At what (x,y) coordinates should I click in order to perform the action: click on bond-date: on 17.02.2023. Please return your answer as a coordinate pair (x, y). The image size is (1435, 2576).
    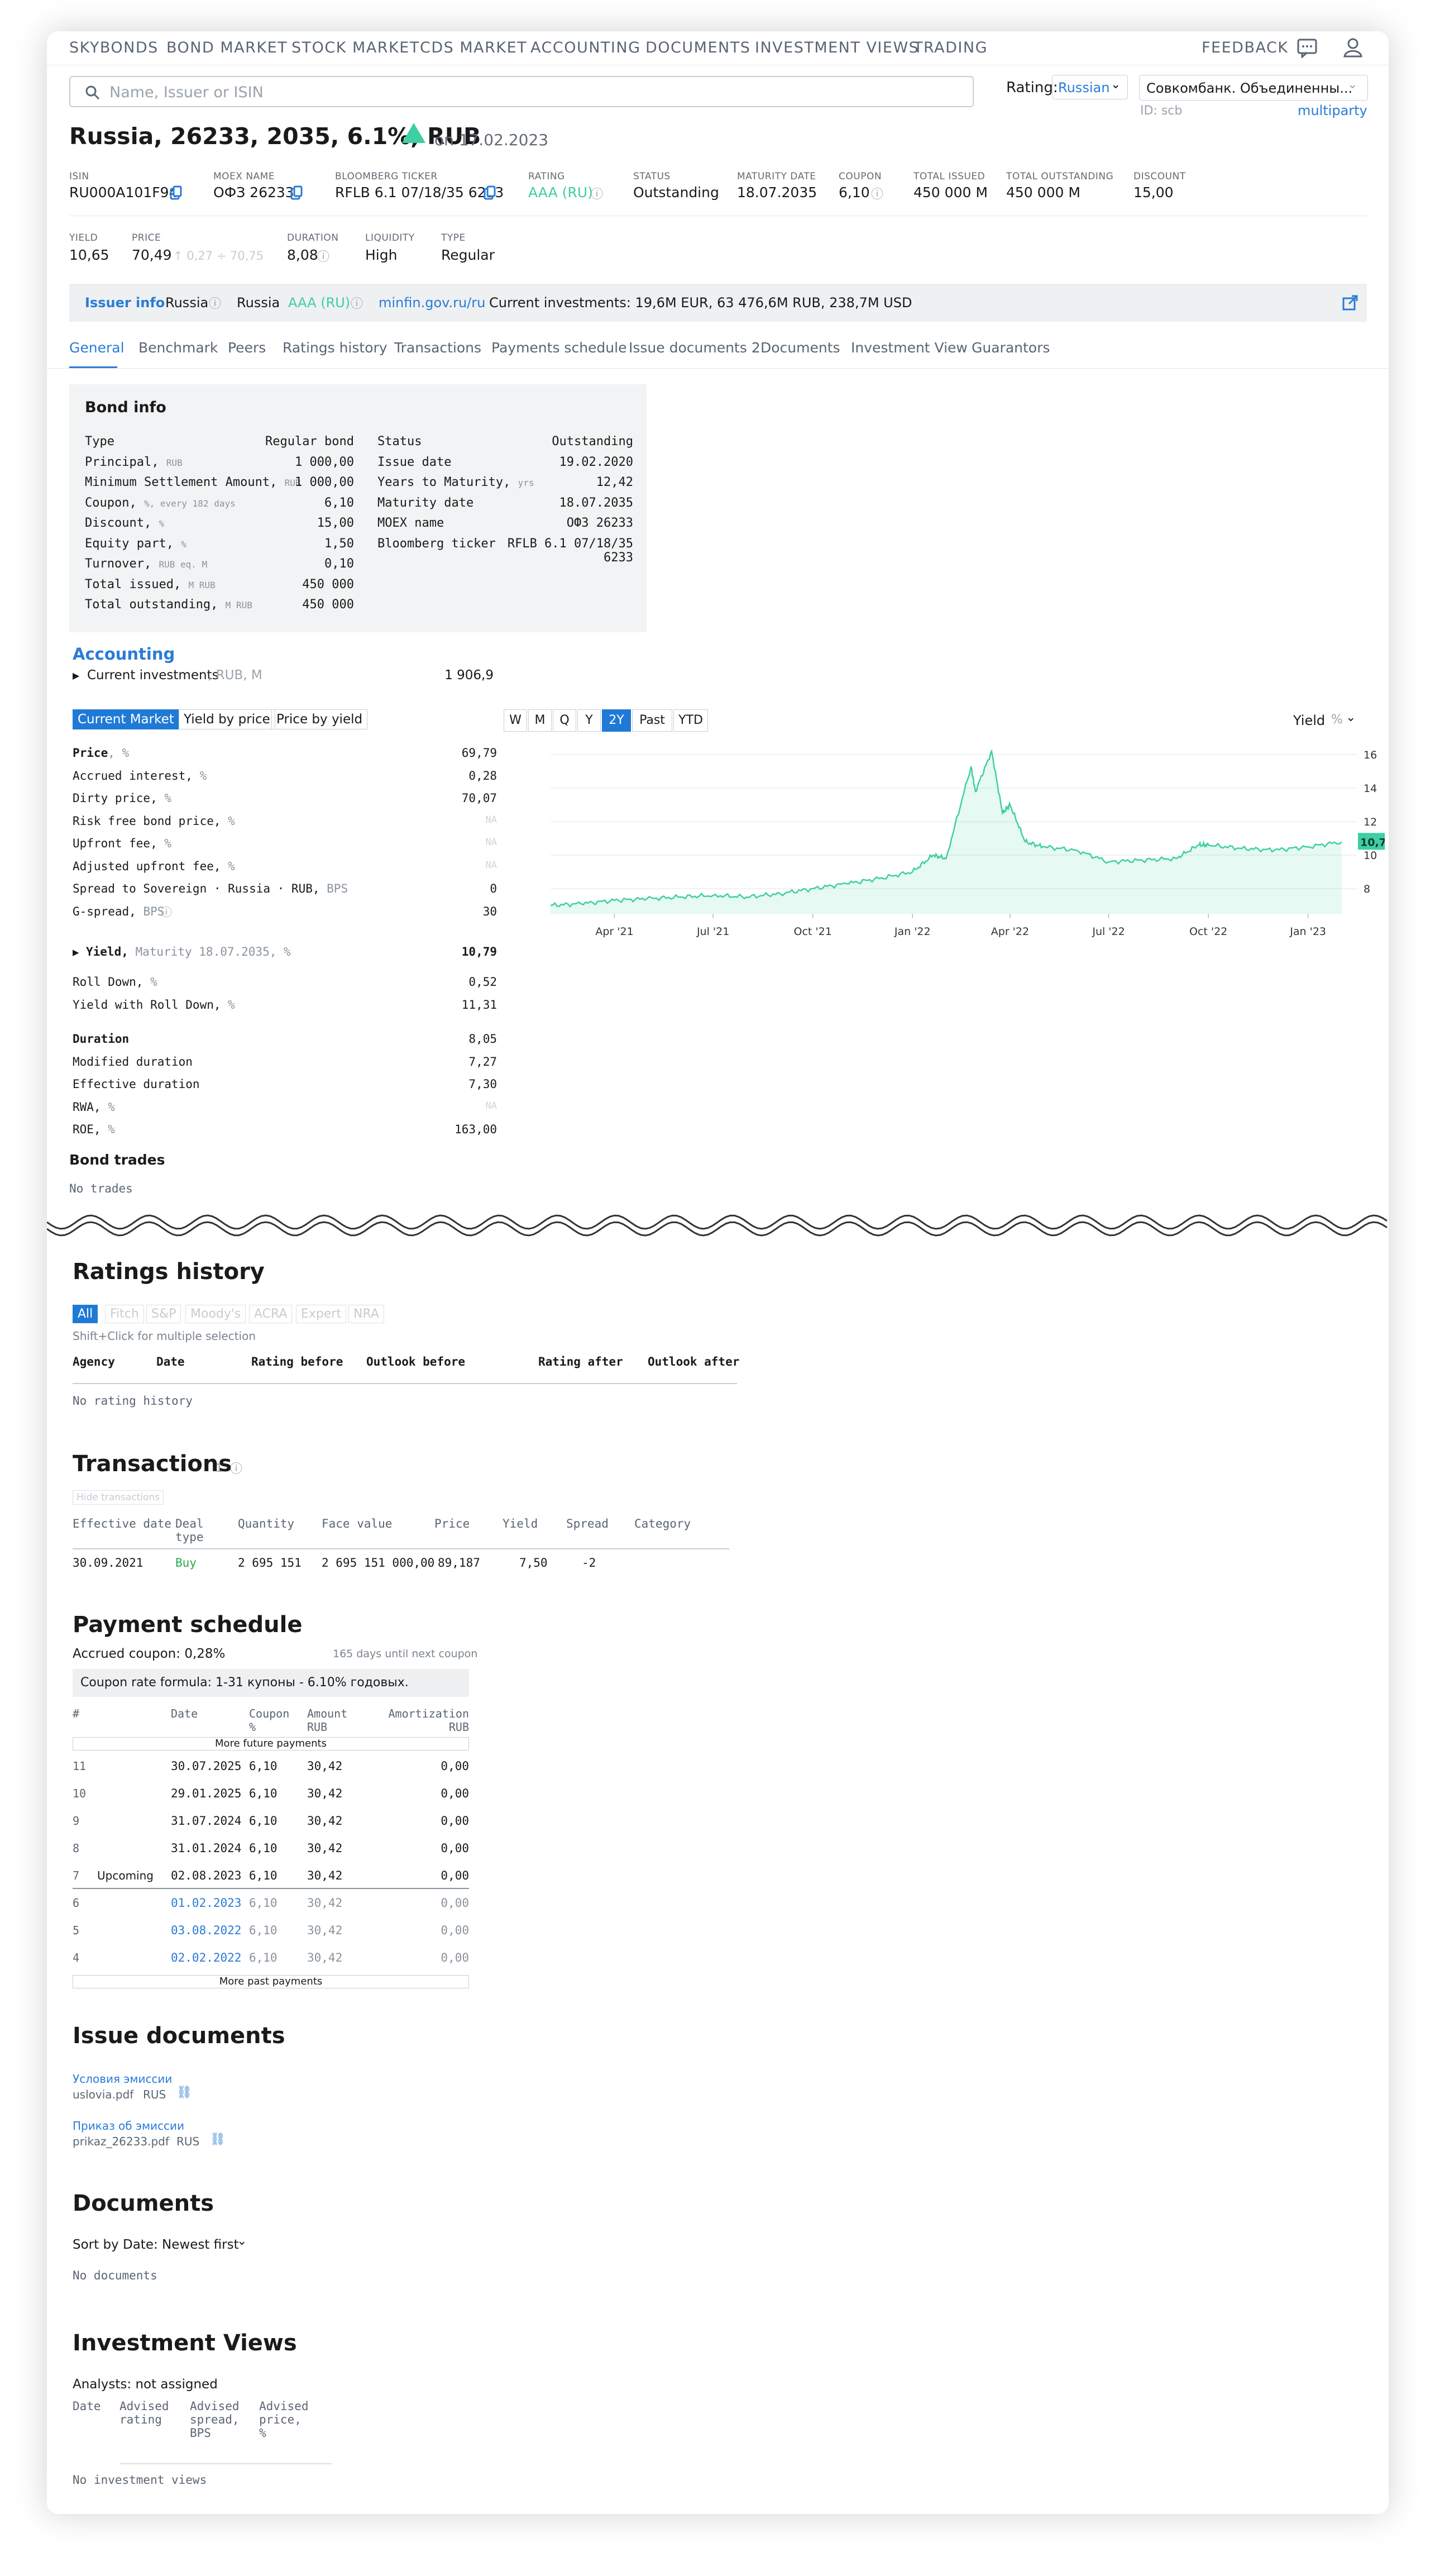
    Looking at the image, I should click on (491, 140).